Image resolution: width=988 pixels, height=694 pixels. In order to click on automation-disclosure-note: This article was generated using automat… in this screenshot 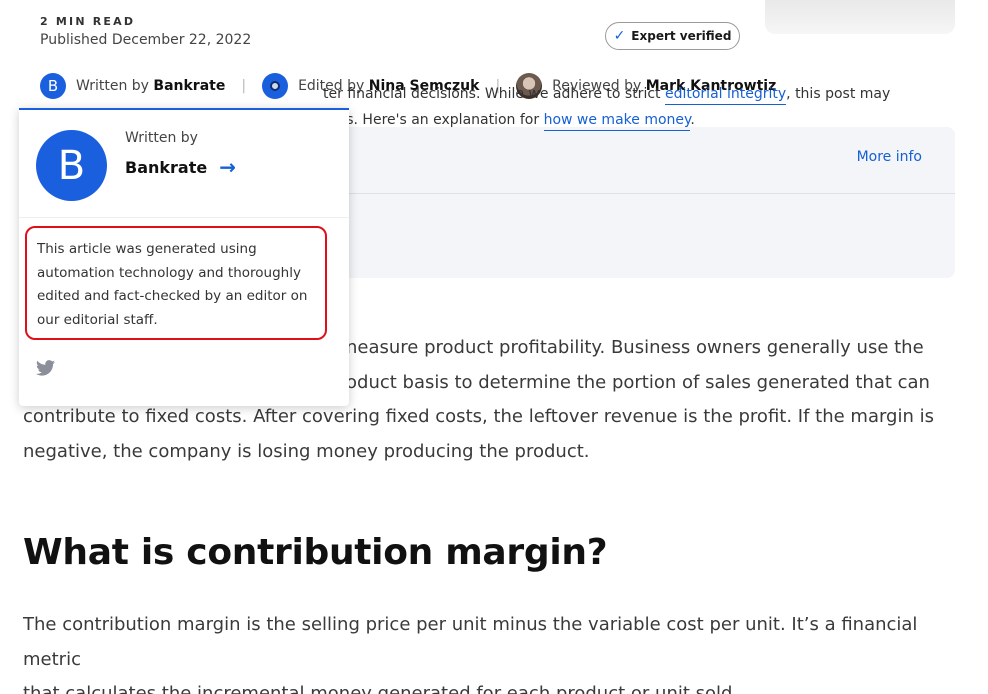, I will do `click(176, 283)`.